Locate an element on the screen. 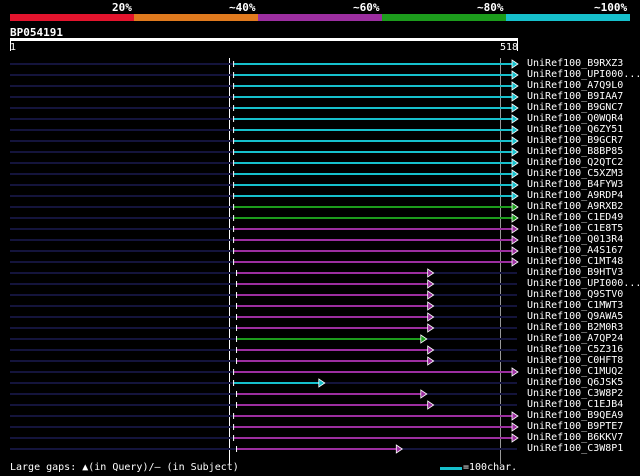  hit-name-link: UniRef100_Q013R4 is located at coordinates (575, 239).